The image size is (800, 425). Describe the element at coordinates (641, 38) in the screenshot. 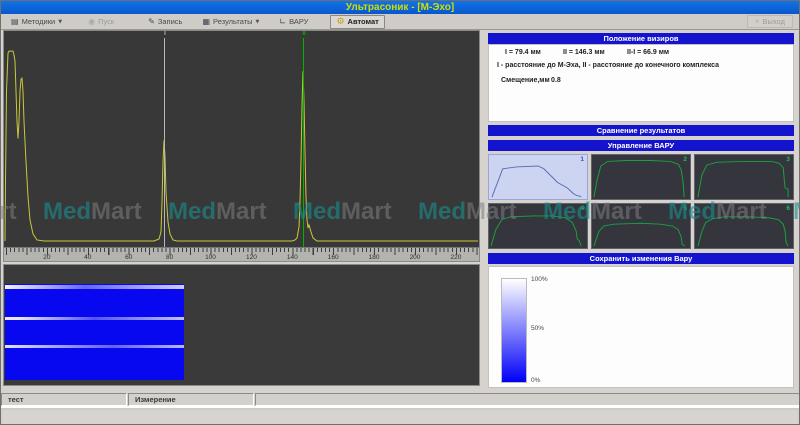

I see `visors-header: Положение визиров` at that location.